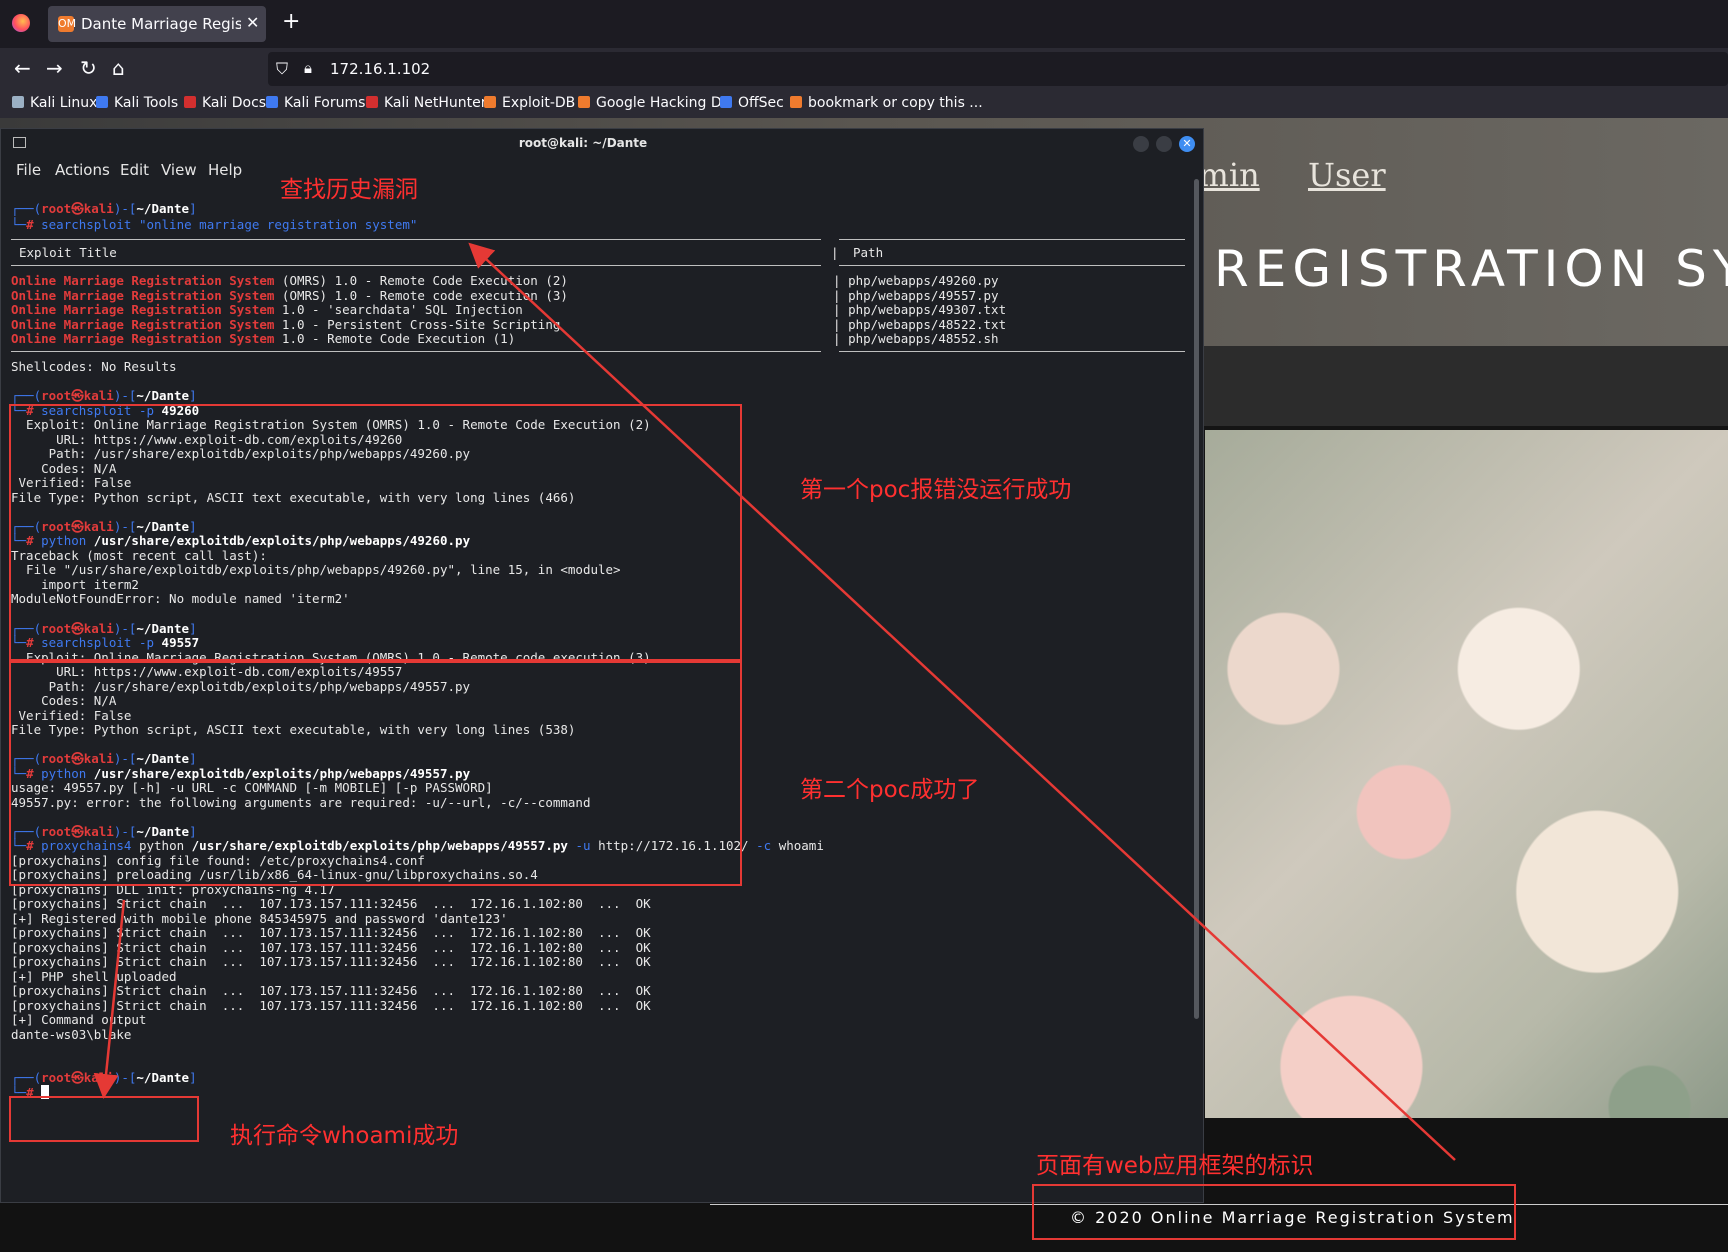 The height and width of the screenshot is (1252, 1728). What do you see at coordinates (104, 1119) in the screenshot?
I see `annotation-box-whoami` at bounding box center [104, 1119].